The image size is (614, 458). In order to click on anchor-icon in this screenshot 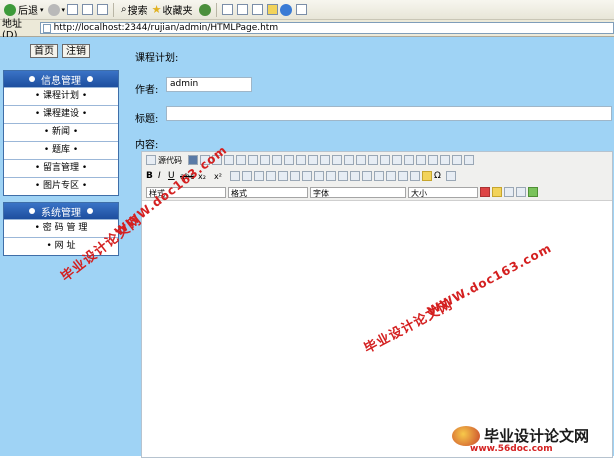, I will do `click(367, 176)`.